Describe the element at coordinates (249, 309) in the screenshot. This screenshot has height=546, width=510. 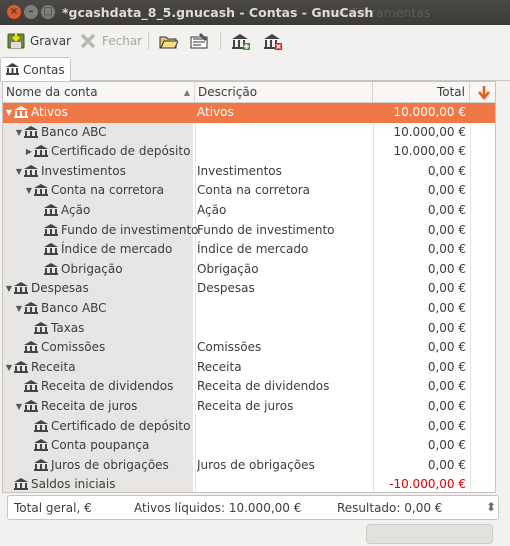
I see `account-row: ▼ Banco ABC 0,00 €` at that location.